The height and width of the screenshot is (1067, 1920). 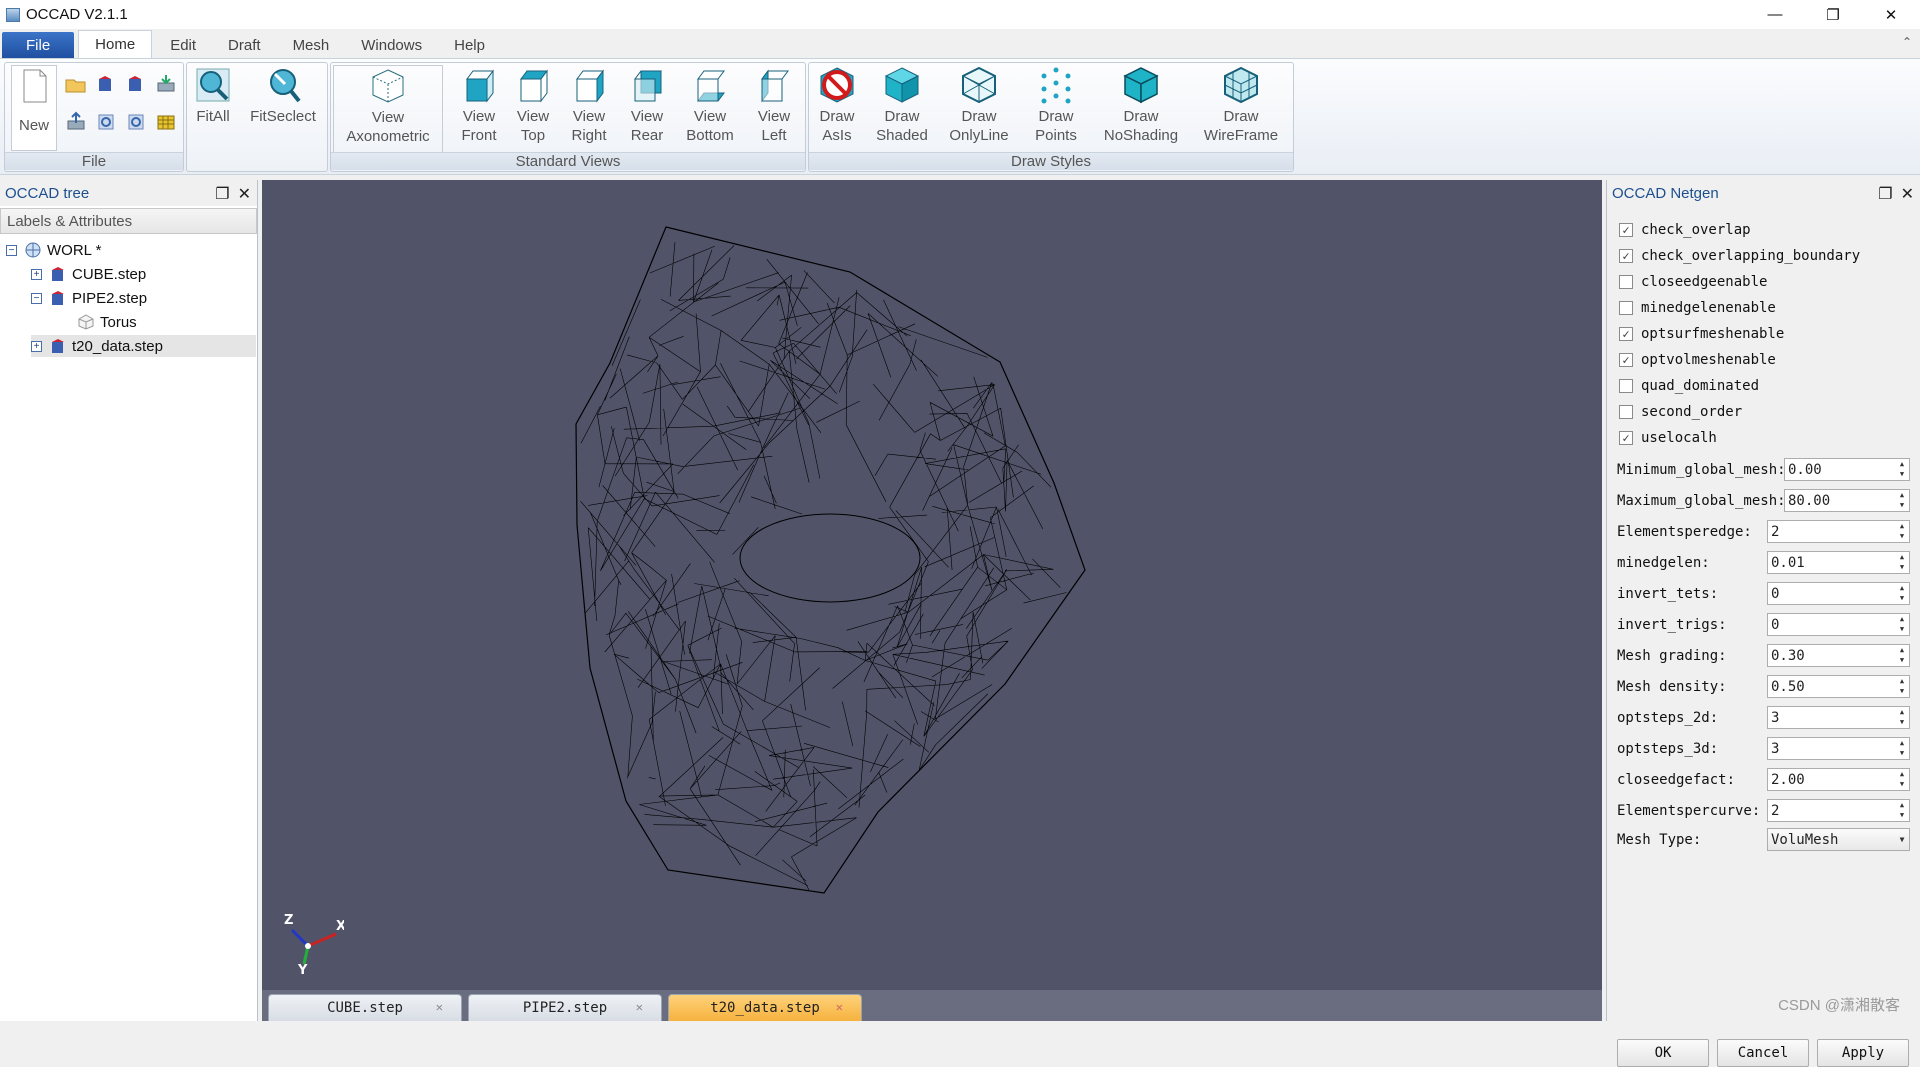 I want to click on menu-home: Home, so click(x=115, y=44).